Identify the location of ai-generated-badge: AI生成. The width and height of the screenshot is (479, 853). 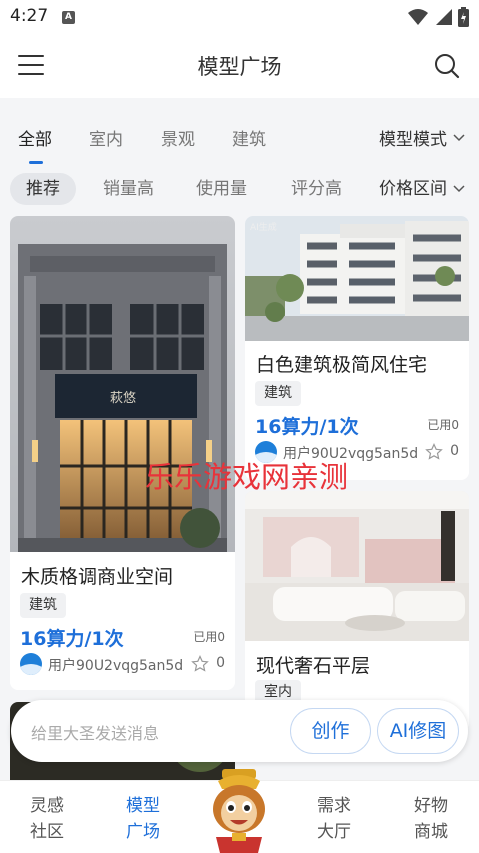
(263, 228).